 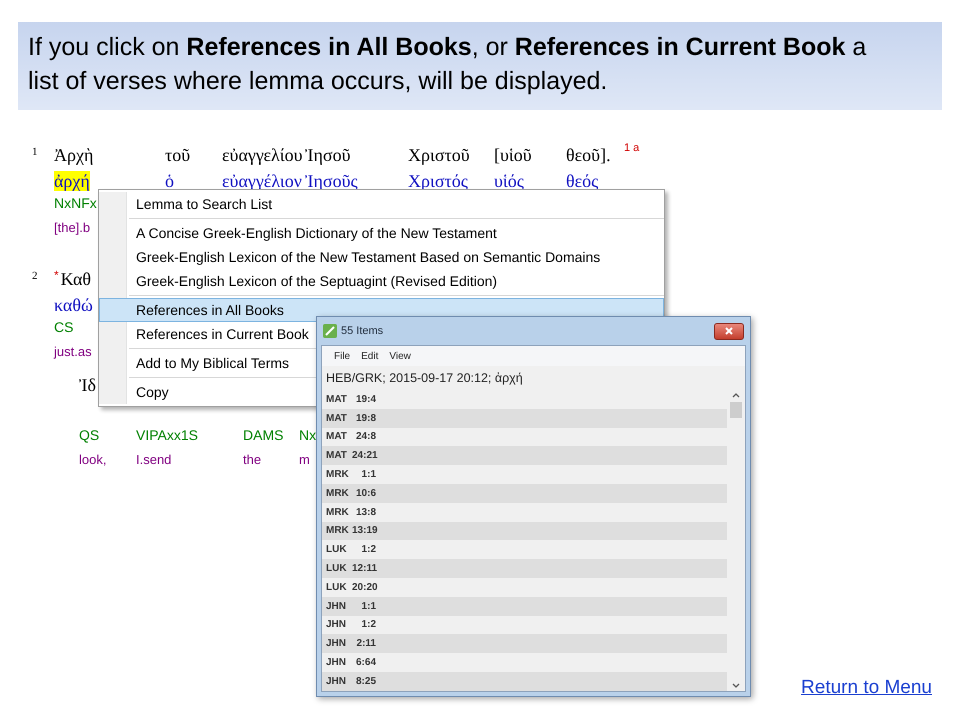 What do you see at coordinates (513, 155) in the screenshot?
I see `greek-word: [υἱοῦ` at bounding box center [513, 155].